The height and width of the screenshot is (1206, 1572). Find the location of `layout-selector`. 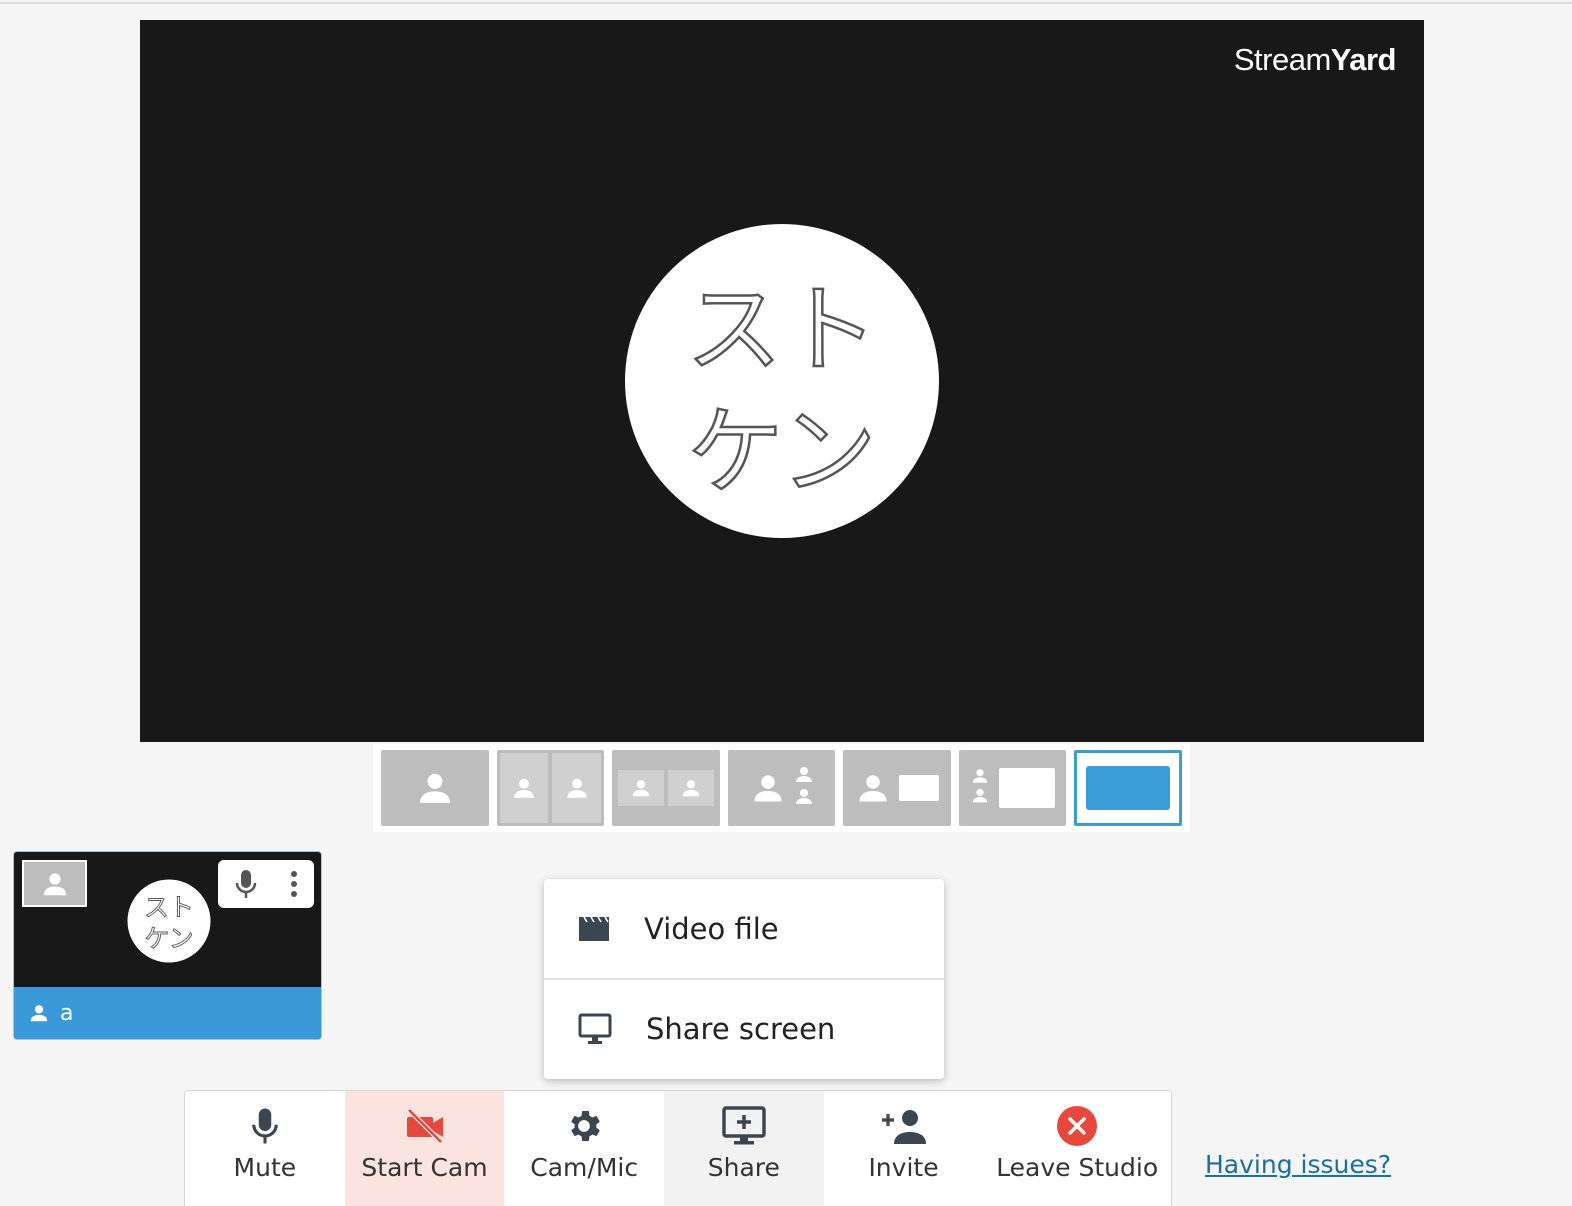

layout-selector is located at coordinates (781, 788).